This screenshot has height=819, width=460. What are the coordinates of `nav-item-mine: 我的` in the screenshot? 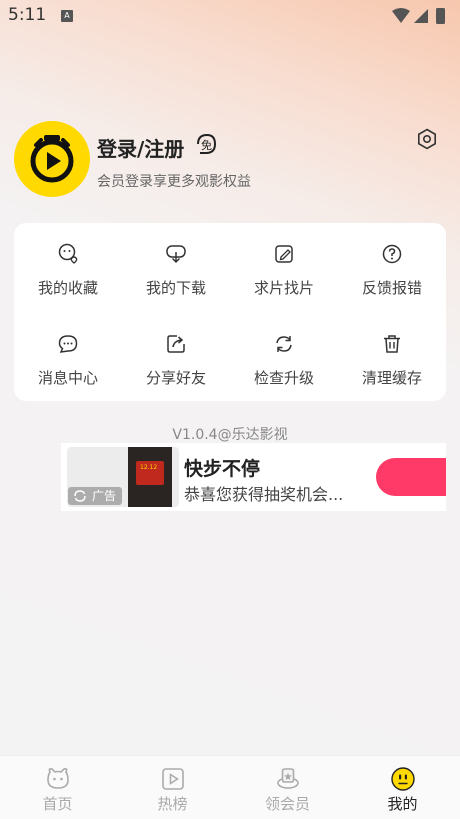 It's located at (402, 787).